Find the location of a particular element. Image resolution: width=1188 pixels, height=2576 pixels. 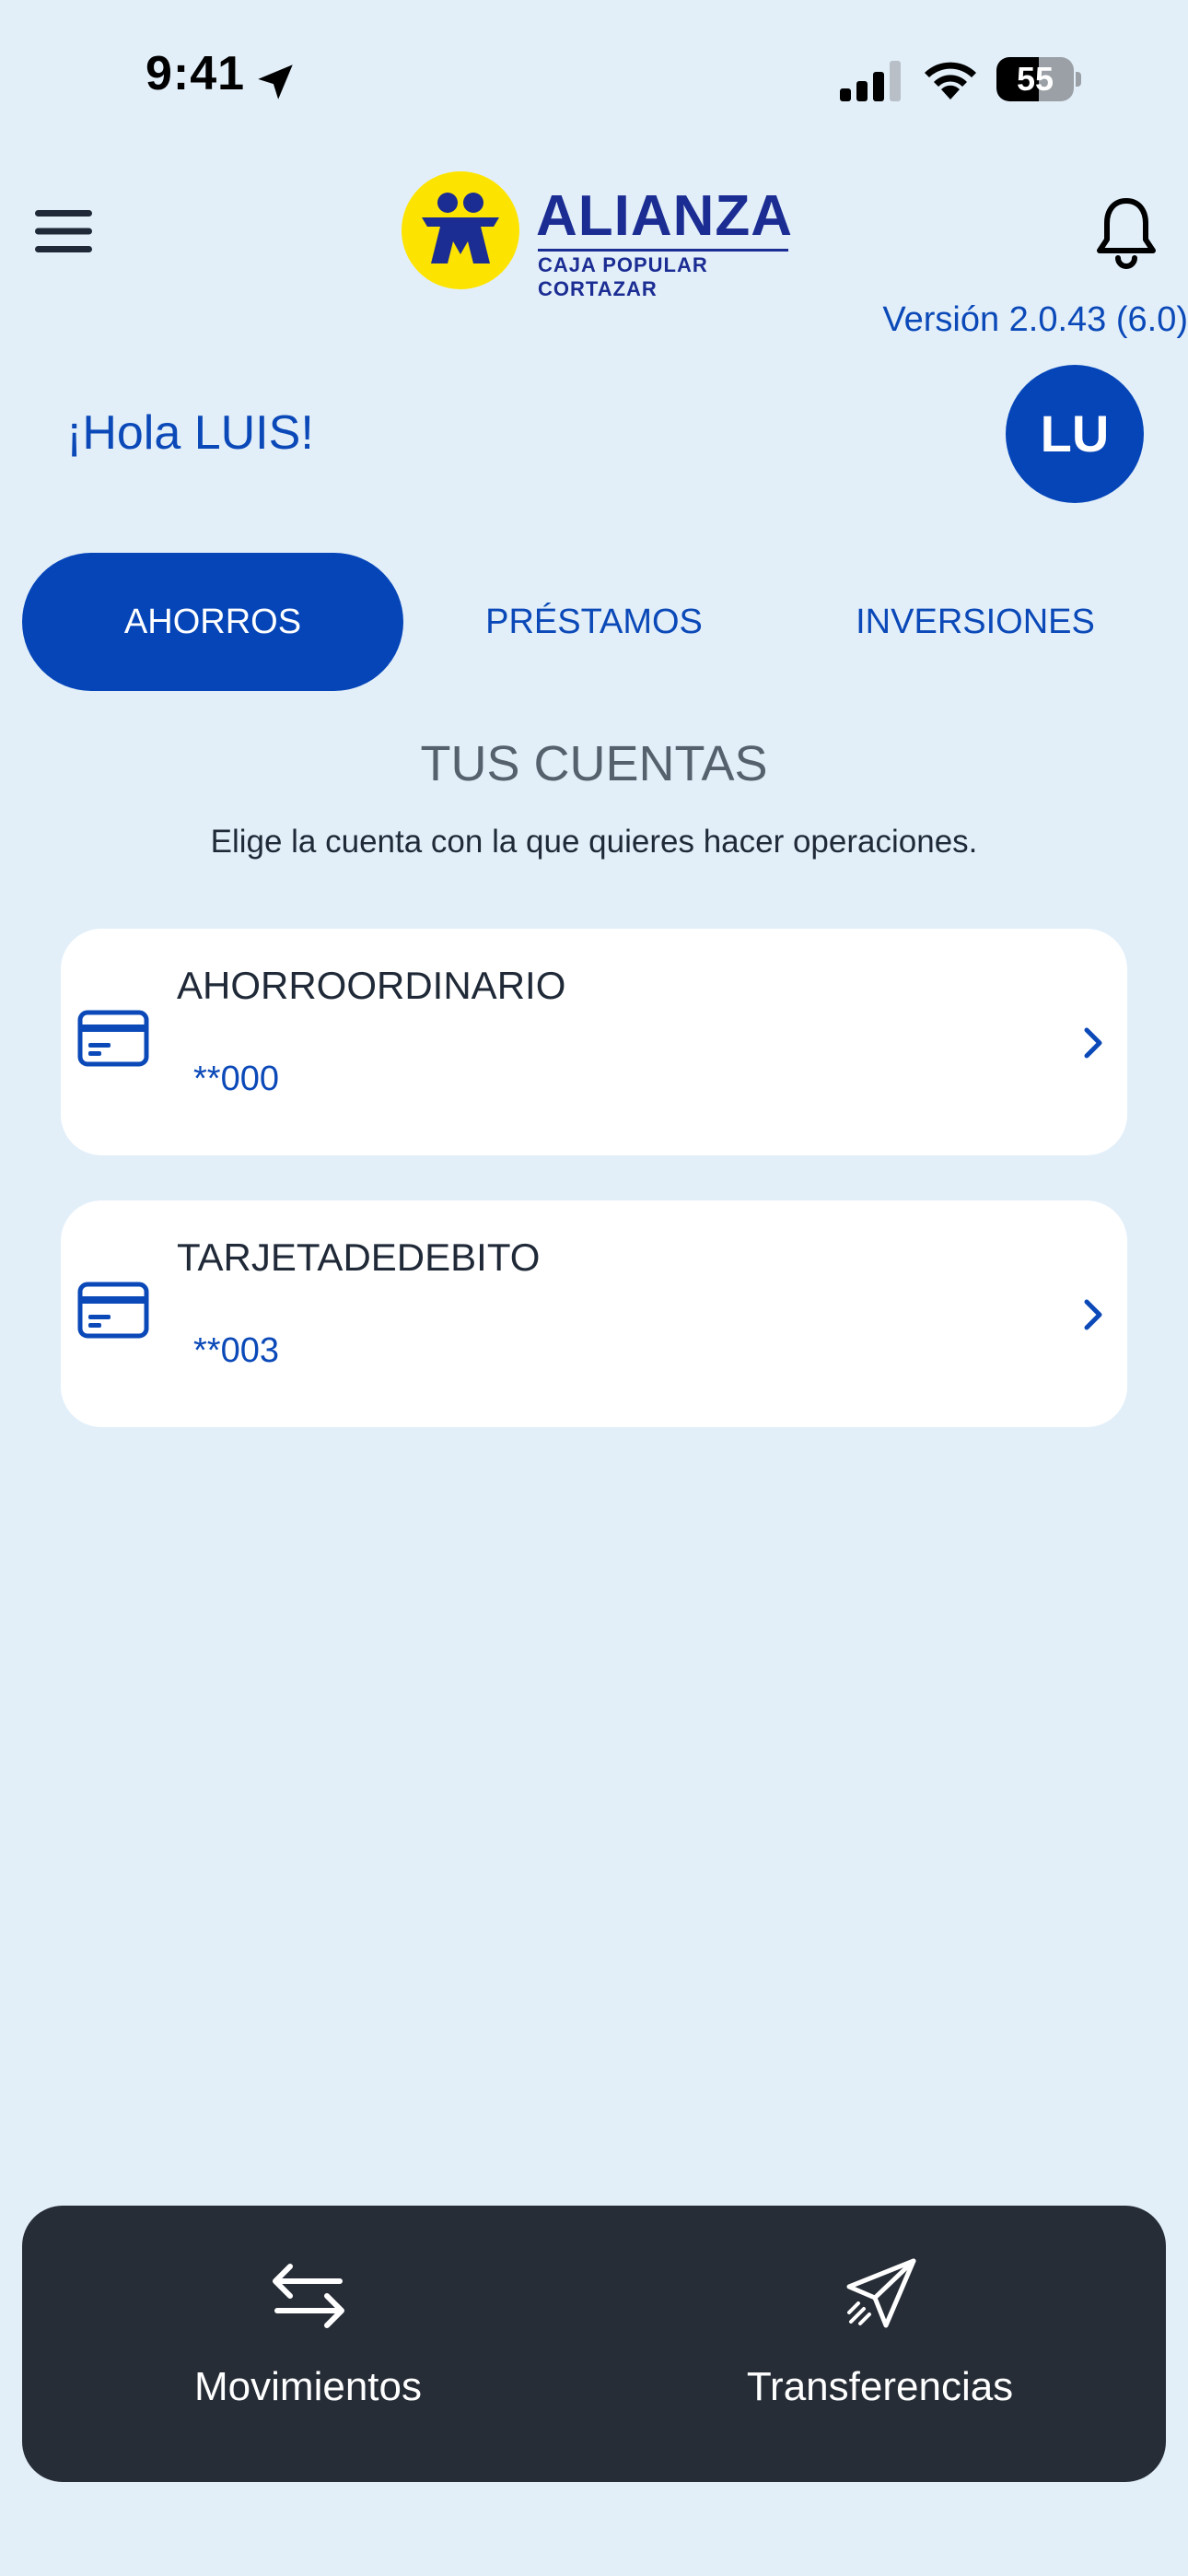

account-number: **003 is located at coordinates (236, 1350).